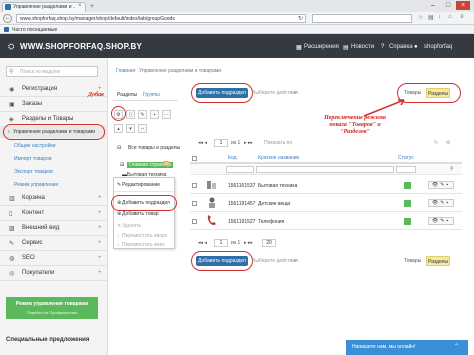  Describe the element at coordinates (130, 128) in the screenshot. I see `tree-down-button: ▾` at that location.